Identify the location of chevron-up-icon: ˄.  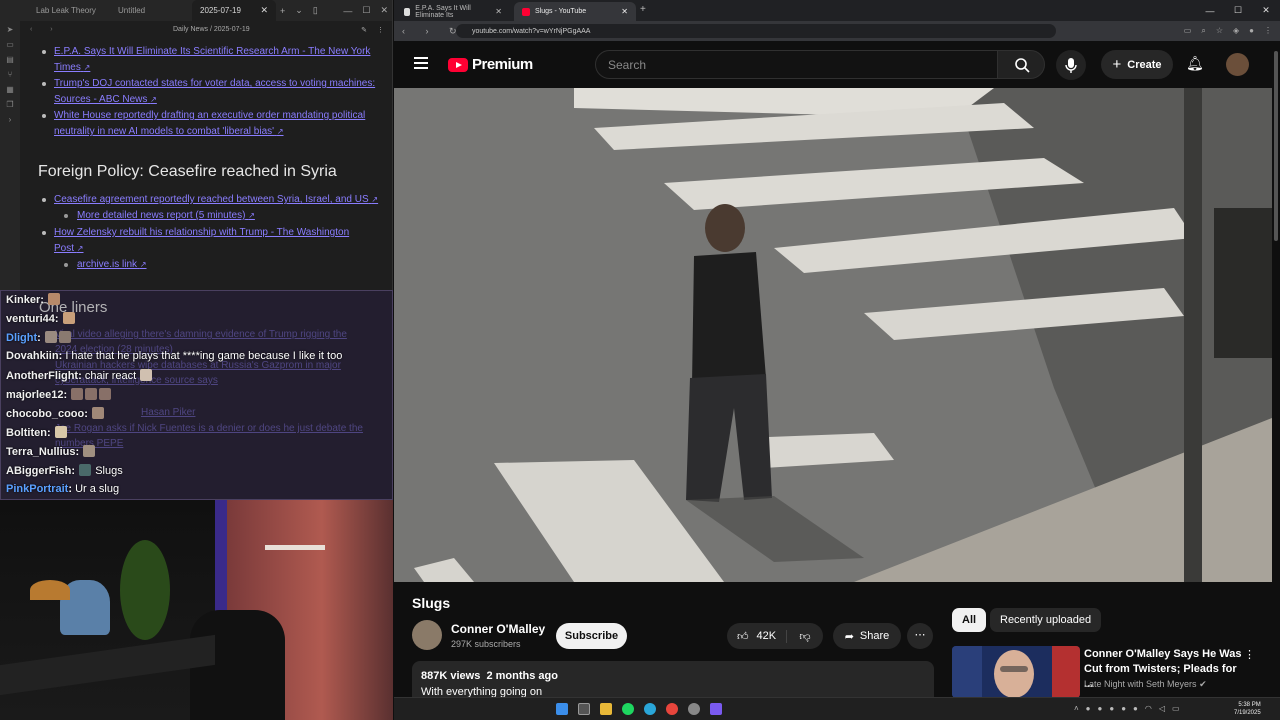
(1076, 708).